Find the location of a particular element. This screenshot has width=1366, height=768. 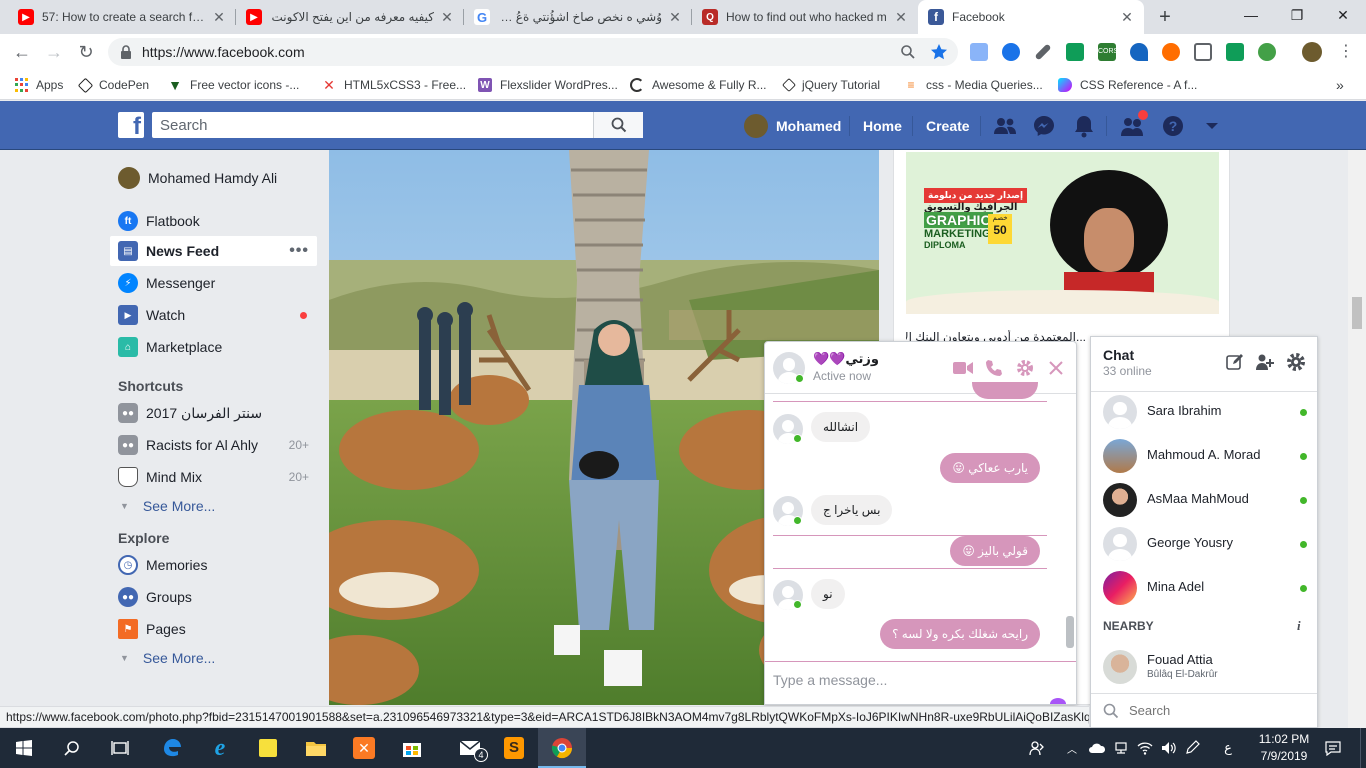

sidebar-item-memories: ◷ Memories is located at coordinates (213, 565).